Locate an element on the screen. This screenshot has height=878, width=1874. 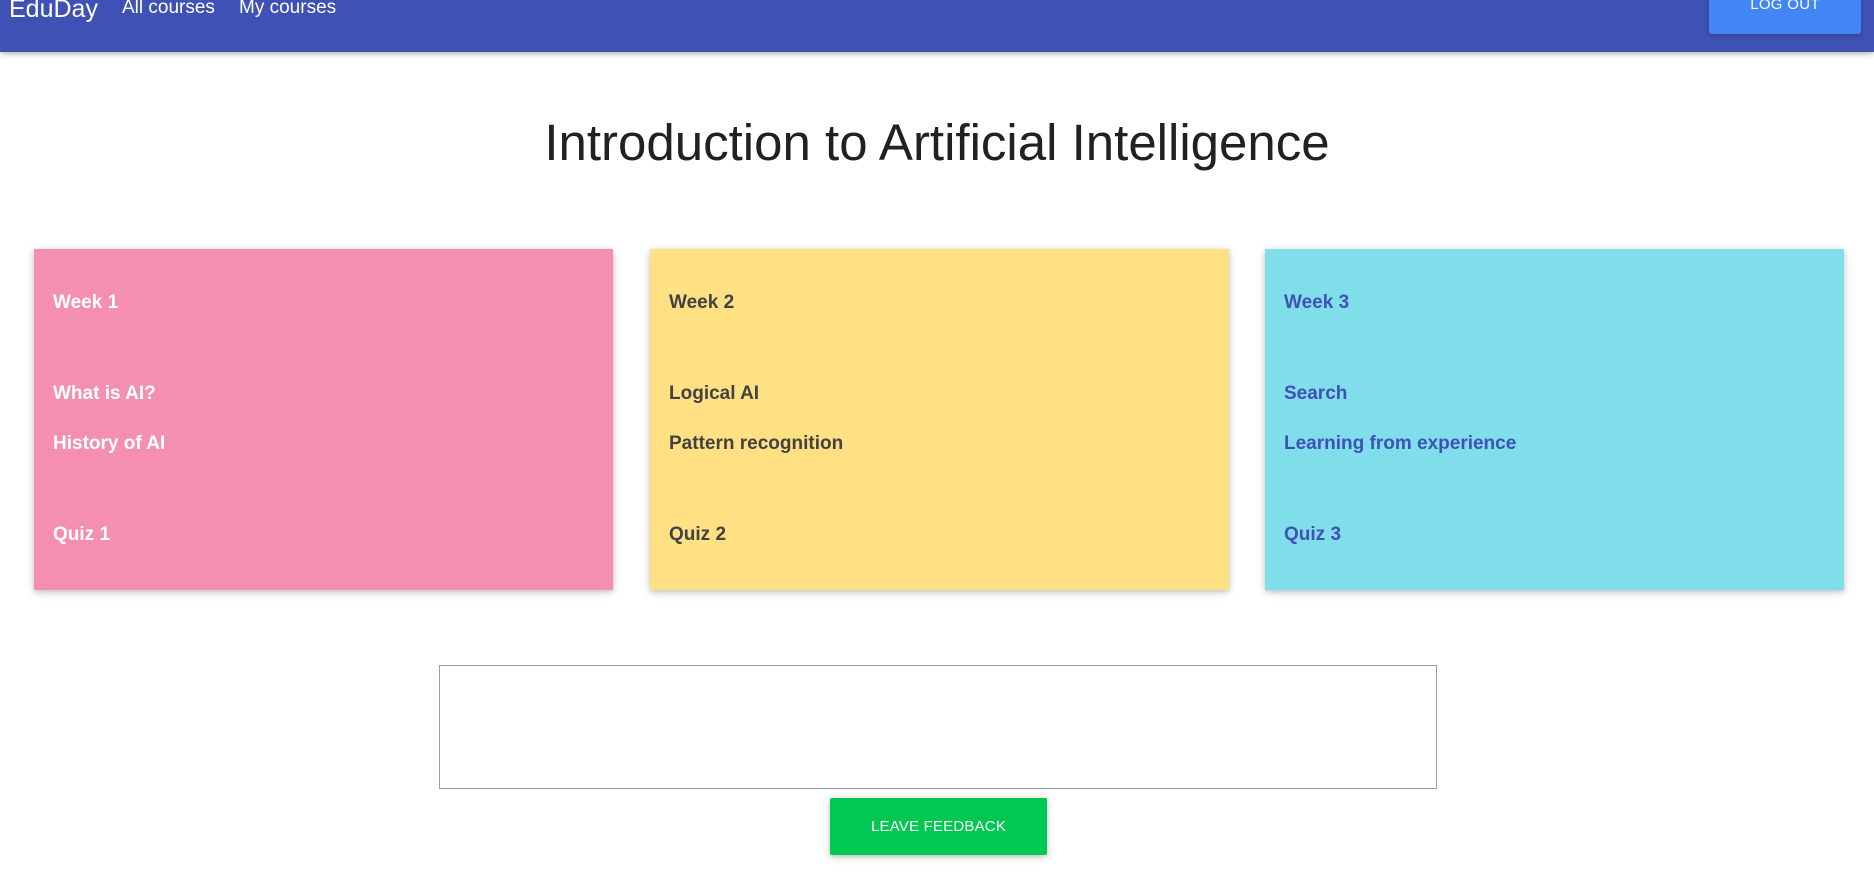
page-title: Introduction to Artificial Intelligence is located at coordinates (937, 142).